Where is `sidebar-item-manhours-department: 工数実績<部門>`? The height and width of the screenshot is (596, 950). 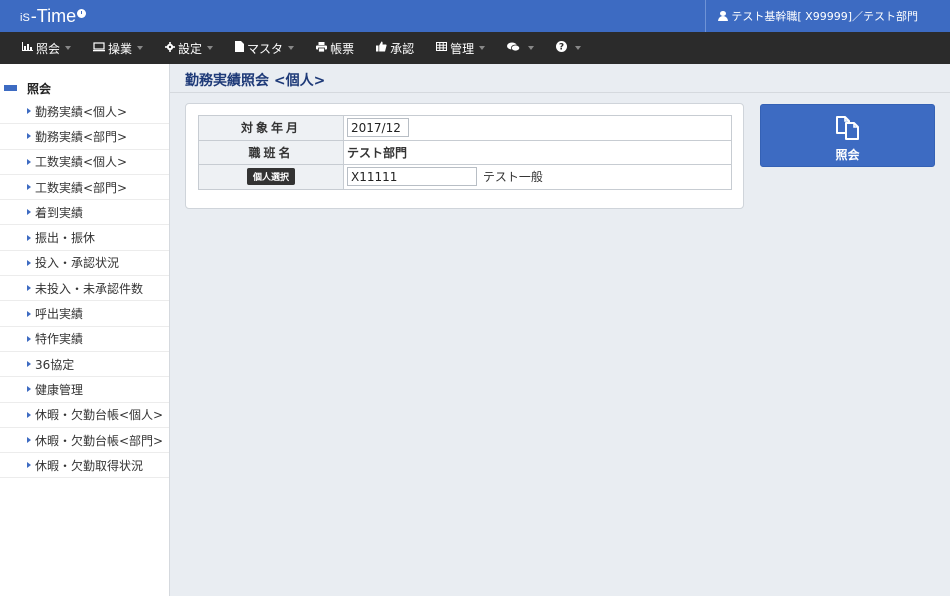 sidebar-item-manhours-department: 工数実績<部門> is located at coordinates (84, 188).